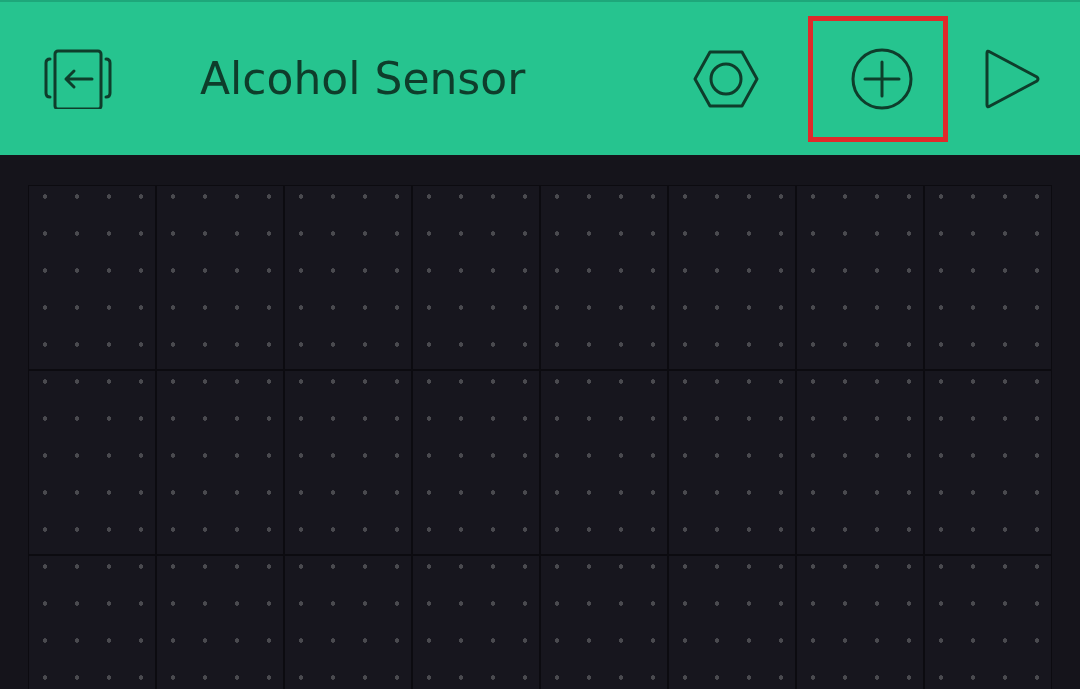 The width and height of the screenshot is (1080, 689). I want to click on play-icon, so click(1012, 78).